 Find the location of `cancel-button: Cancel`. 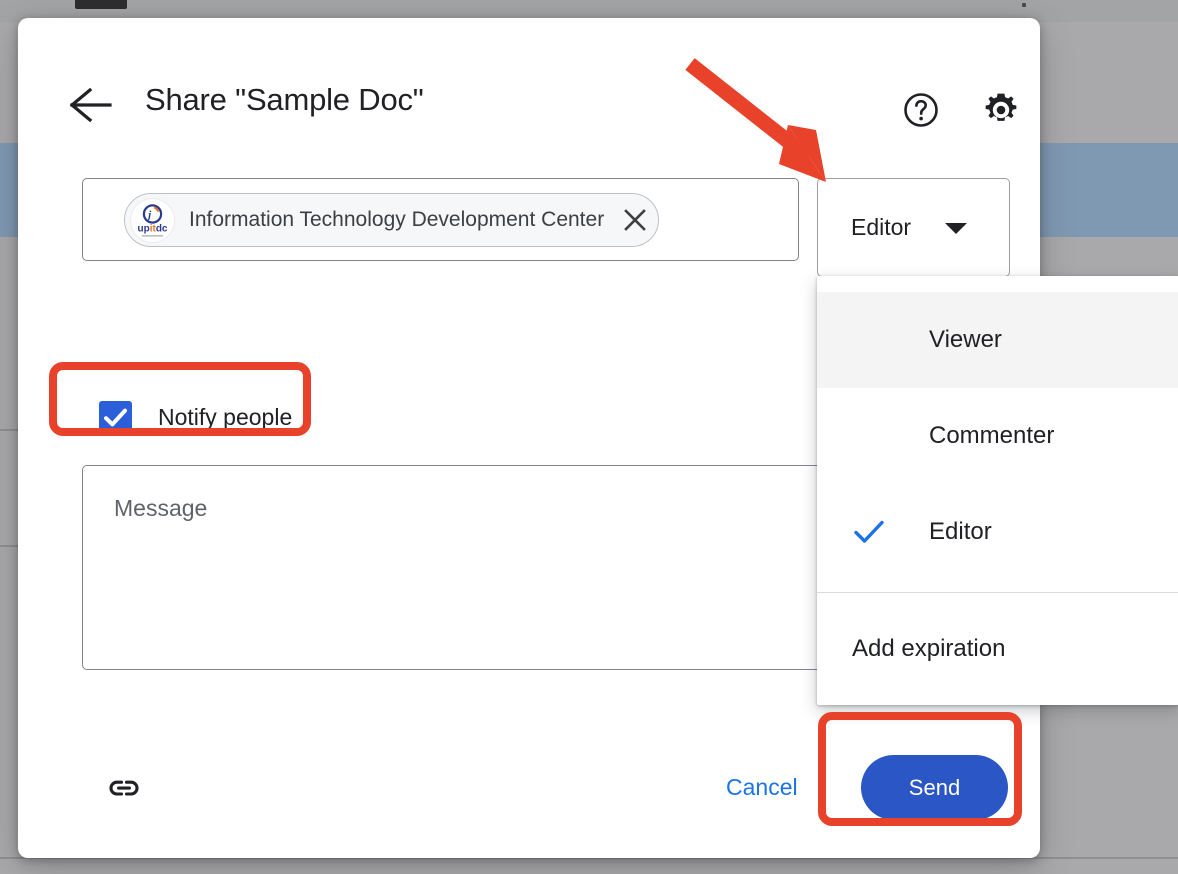

cancel-button: Cancel is located at coordinates (762, 787).